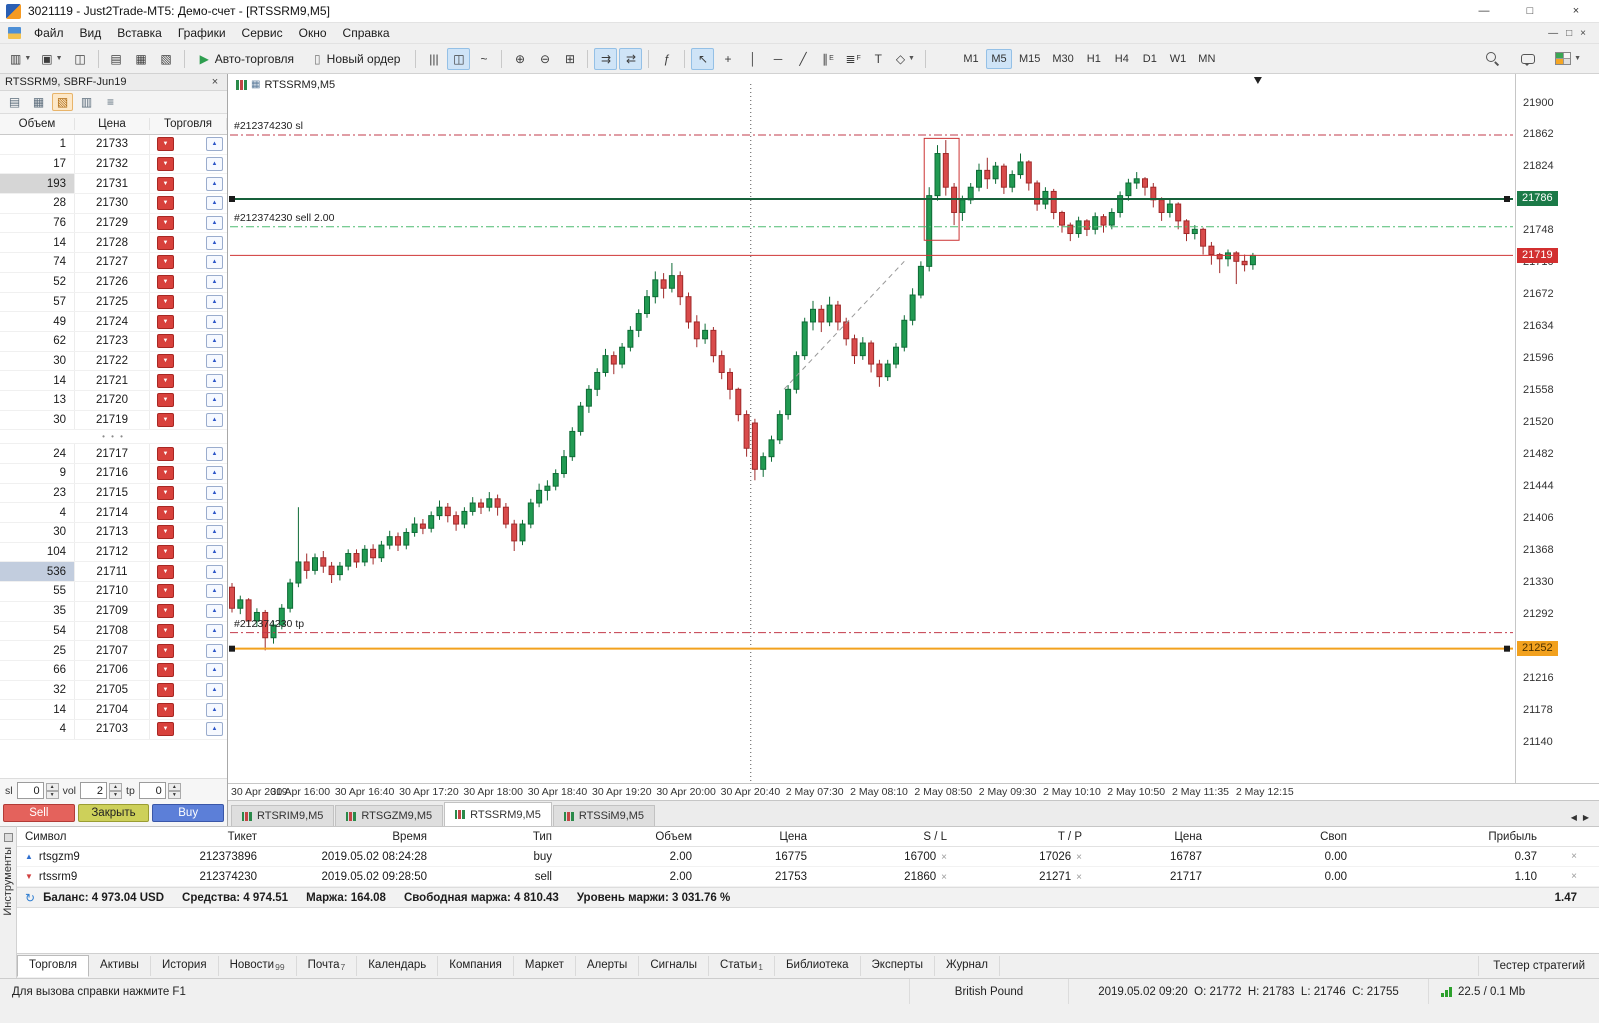 The image size is (1599, 1023). I want to click on tab-scroll-right-icon: ▶, so click(1586, 817).